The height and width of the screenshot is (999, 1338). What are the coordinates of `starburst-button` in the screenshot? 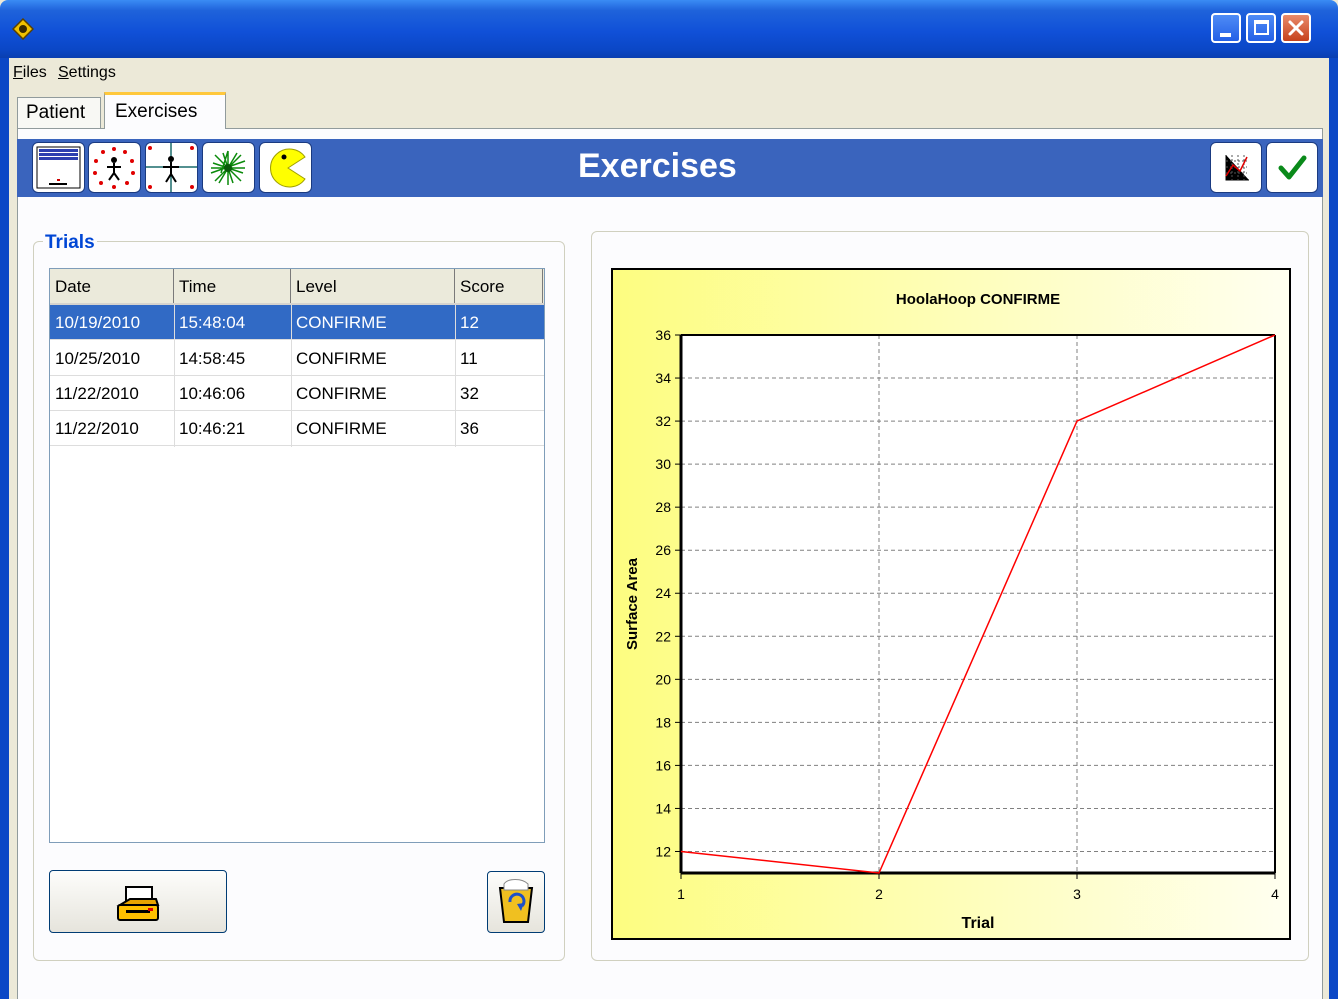 It's located at (228, 167).